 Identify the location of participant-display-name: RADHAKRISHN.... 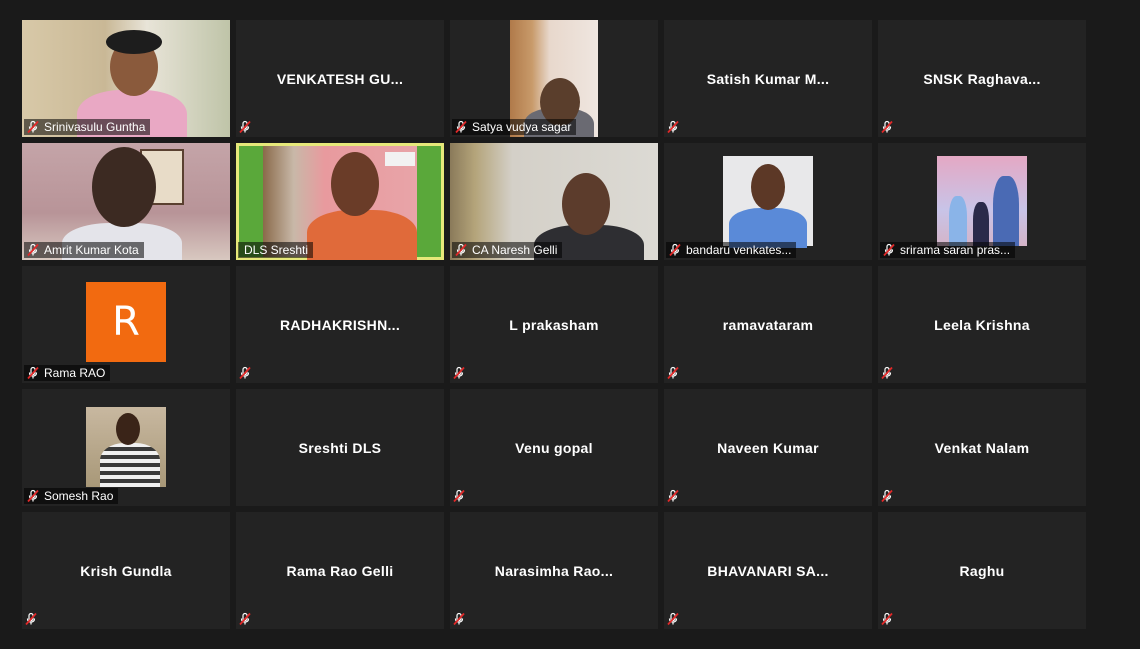
(340, 324).